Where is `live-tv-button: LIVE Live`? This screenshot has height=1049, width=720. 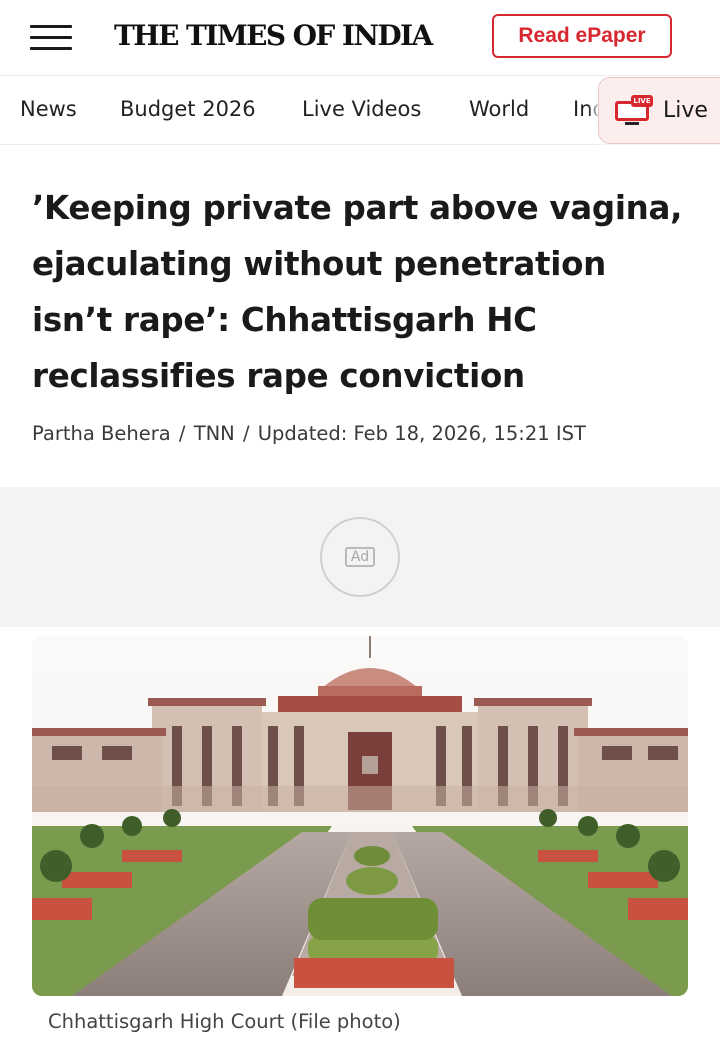
live-tv-button: LIVE Live is located at coordinates (659, 110).